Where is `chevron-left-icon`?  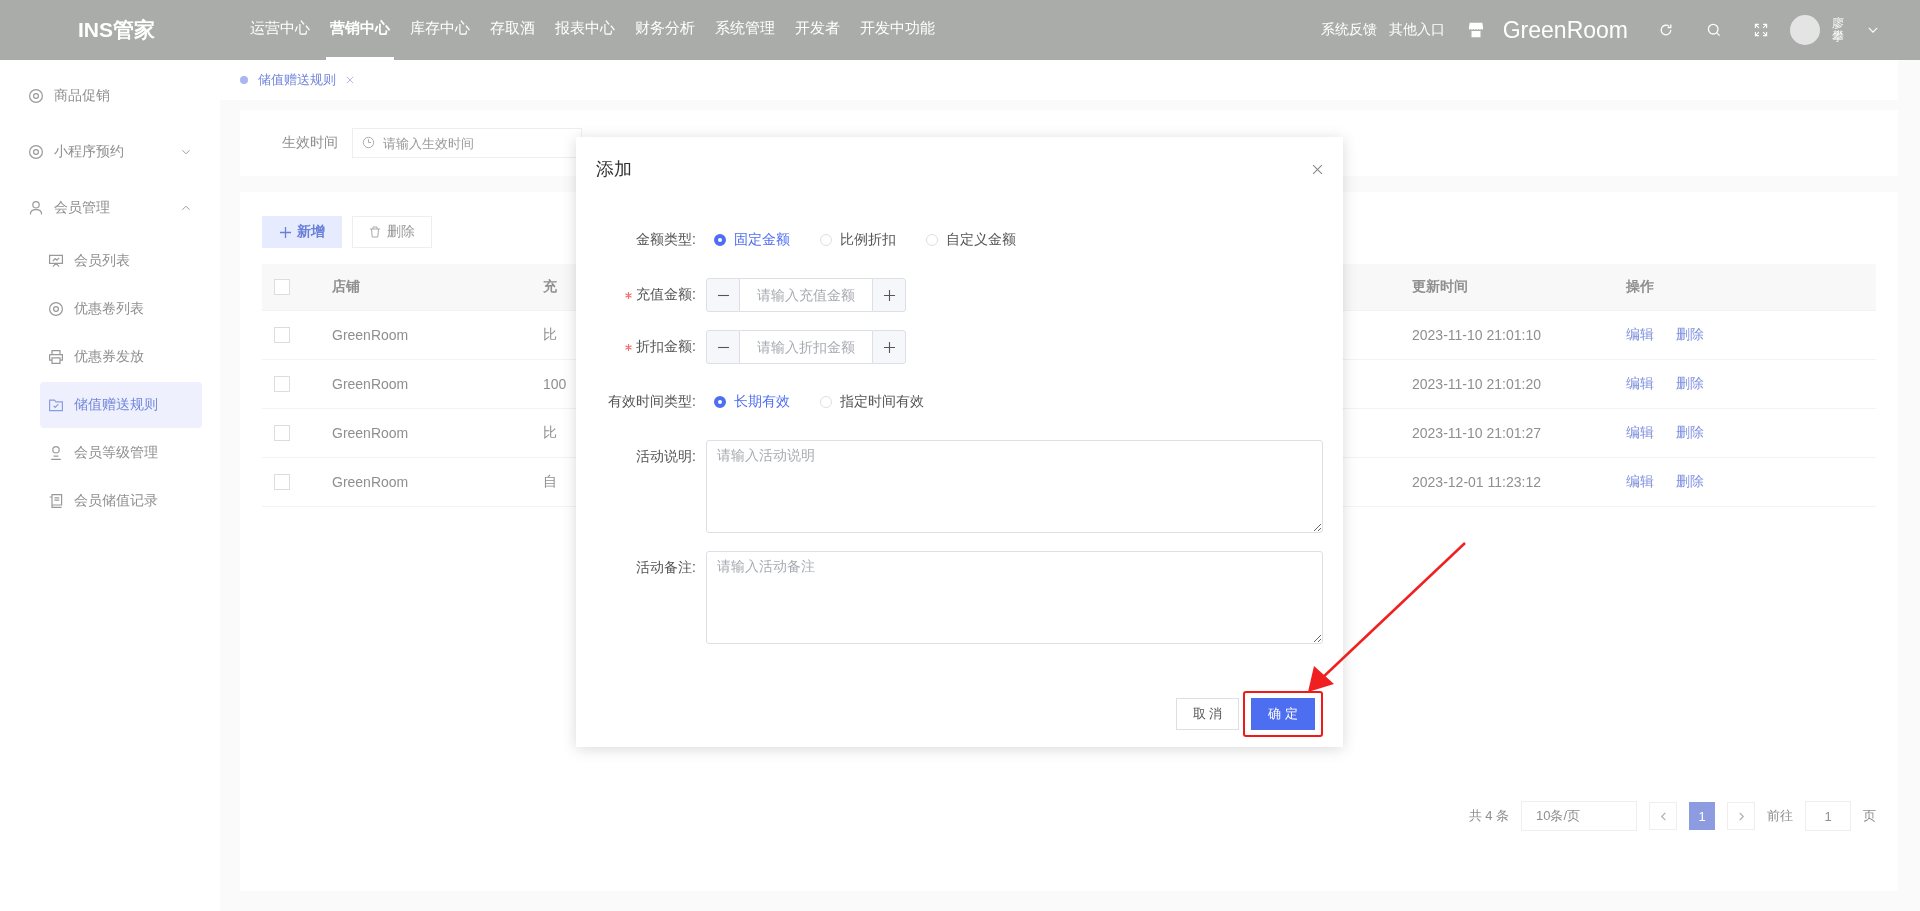 chevron-left-icon is located at coordinates (1663, 816).